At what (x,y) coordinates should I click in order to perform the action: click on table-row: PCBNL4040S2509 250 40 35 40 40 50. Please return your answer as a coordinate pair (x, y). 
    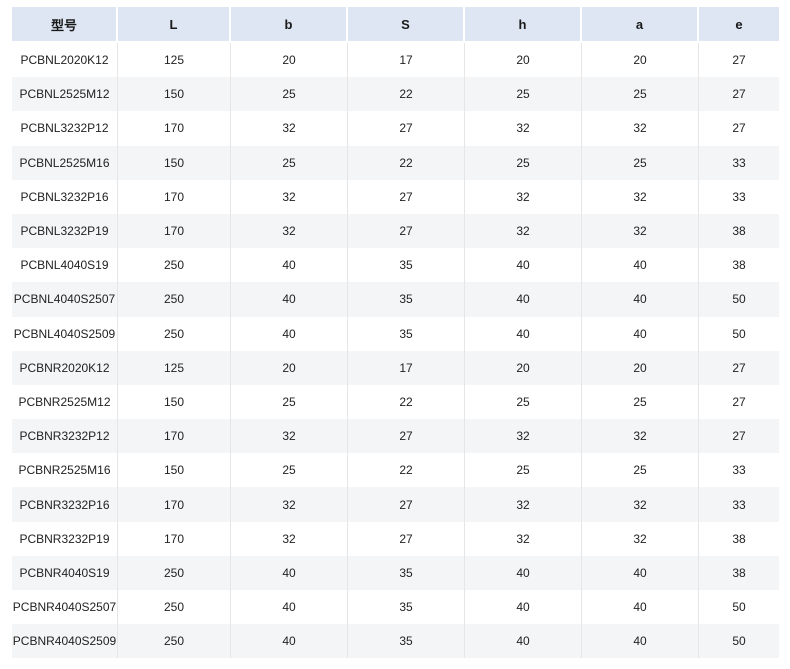
    Looking at the image, I should click on (395, 333).